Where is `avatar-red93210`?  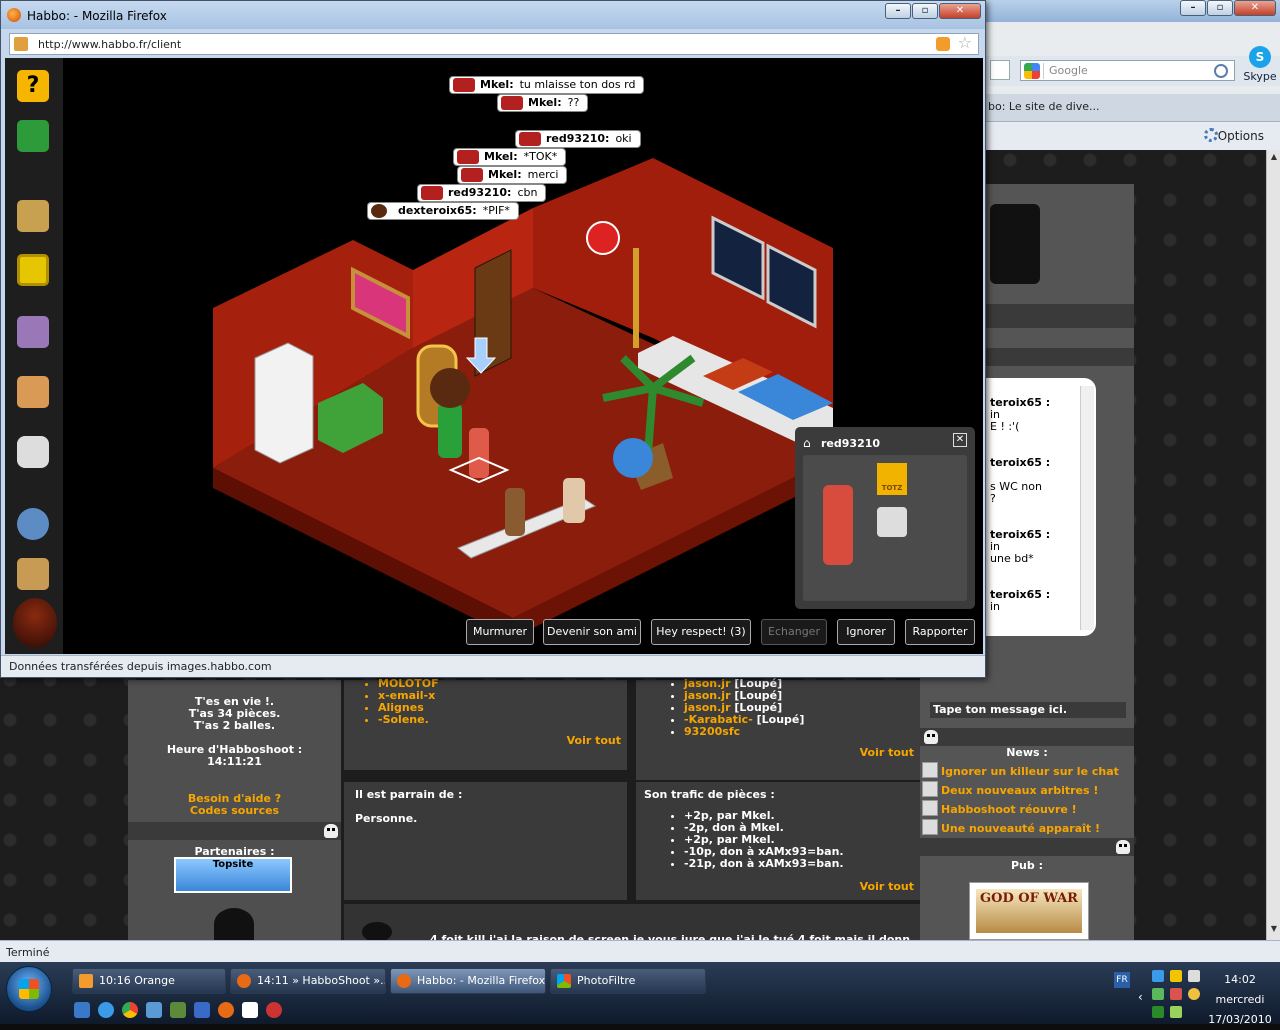 avatar-red93210 is located at coordinates (479, 453).